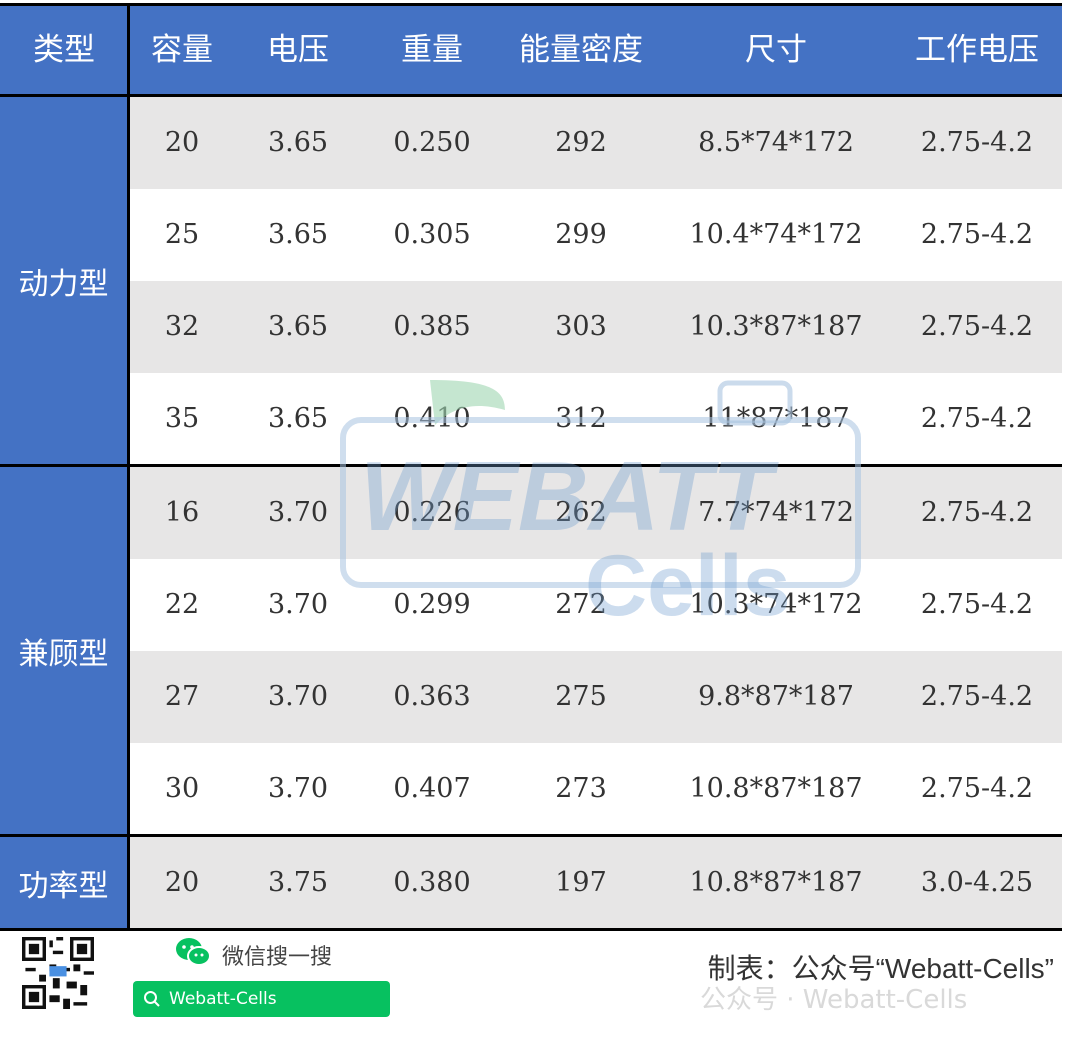 Image resolution: width=1080 pixels, height=1037 pixels. I want to click on header-capacity: 容量, so click(182, 50).